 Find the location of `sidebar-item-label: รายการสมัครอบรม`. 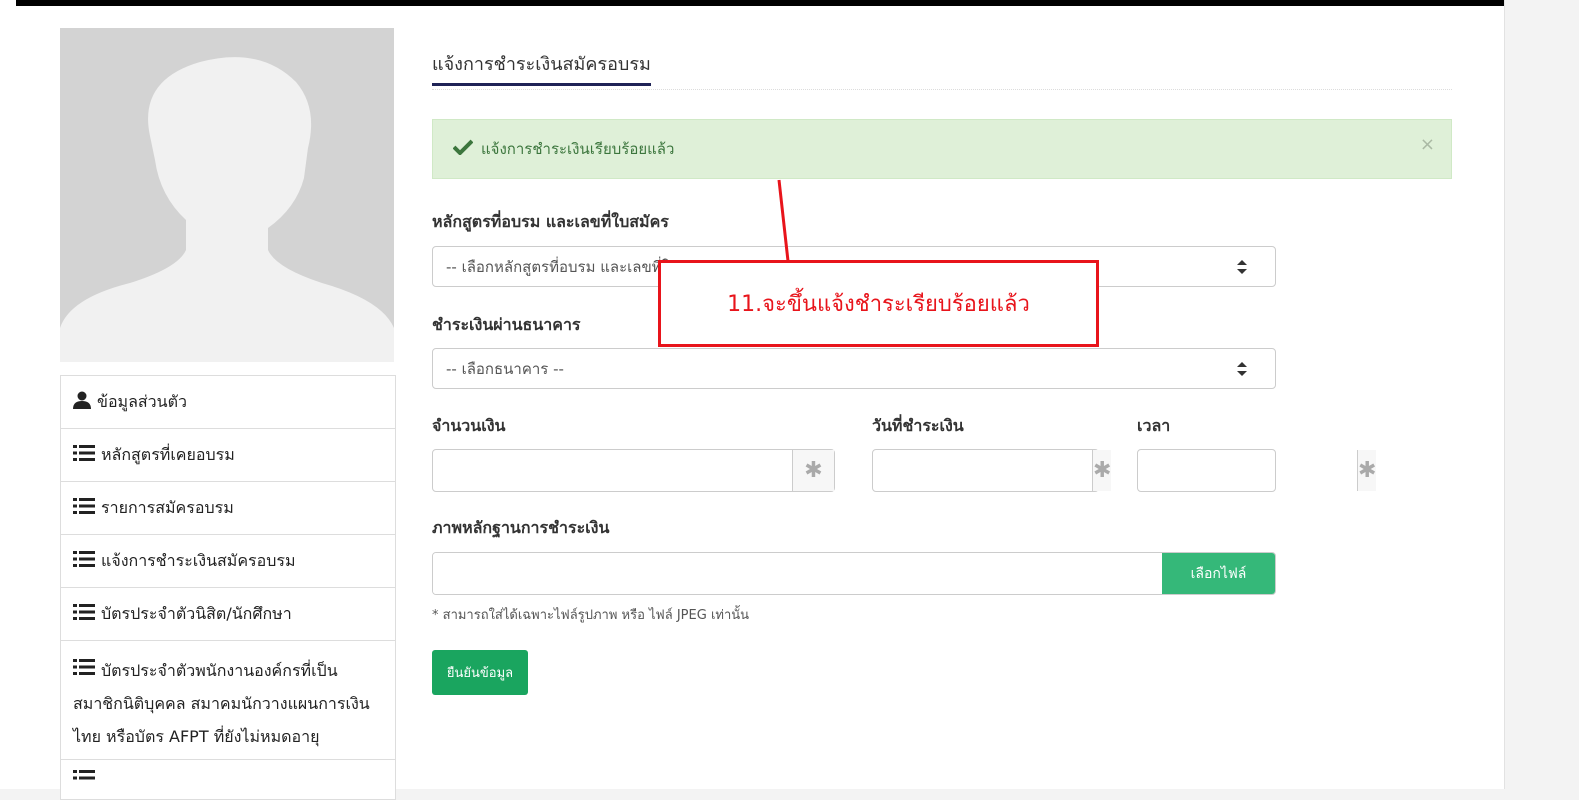

sidebar-item-label: รายการสมัครอบรม is located at coordinates (167, 507).